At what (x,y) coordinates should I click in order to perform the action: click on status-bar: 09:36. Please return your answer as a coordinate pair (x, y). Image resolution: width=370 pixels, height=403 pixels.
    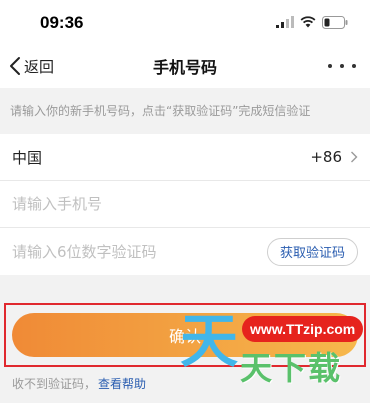
    Looking at the image, I should click on (185, 22).